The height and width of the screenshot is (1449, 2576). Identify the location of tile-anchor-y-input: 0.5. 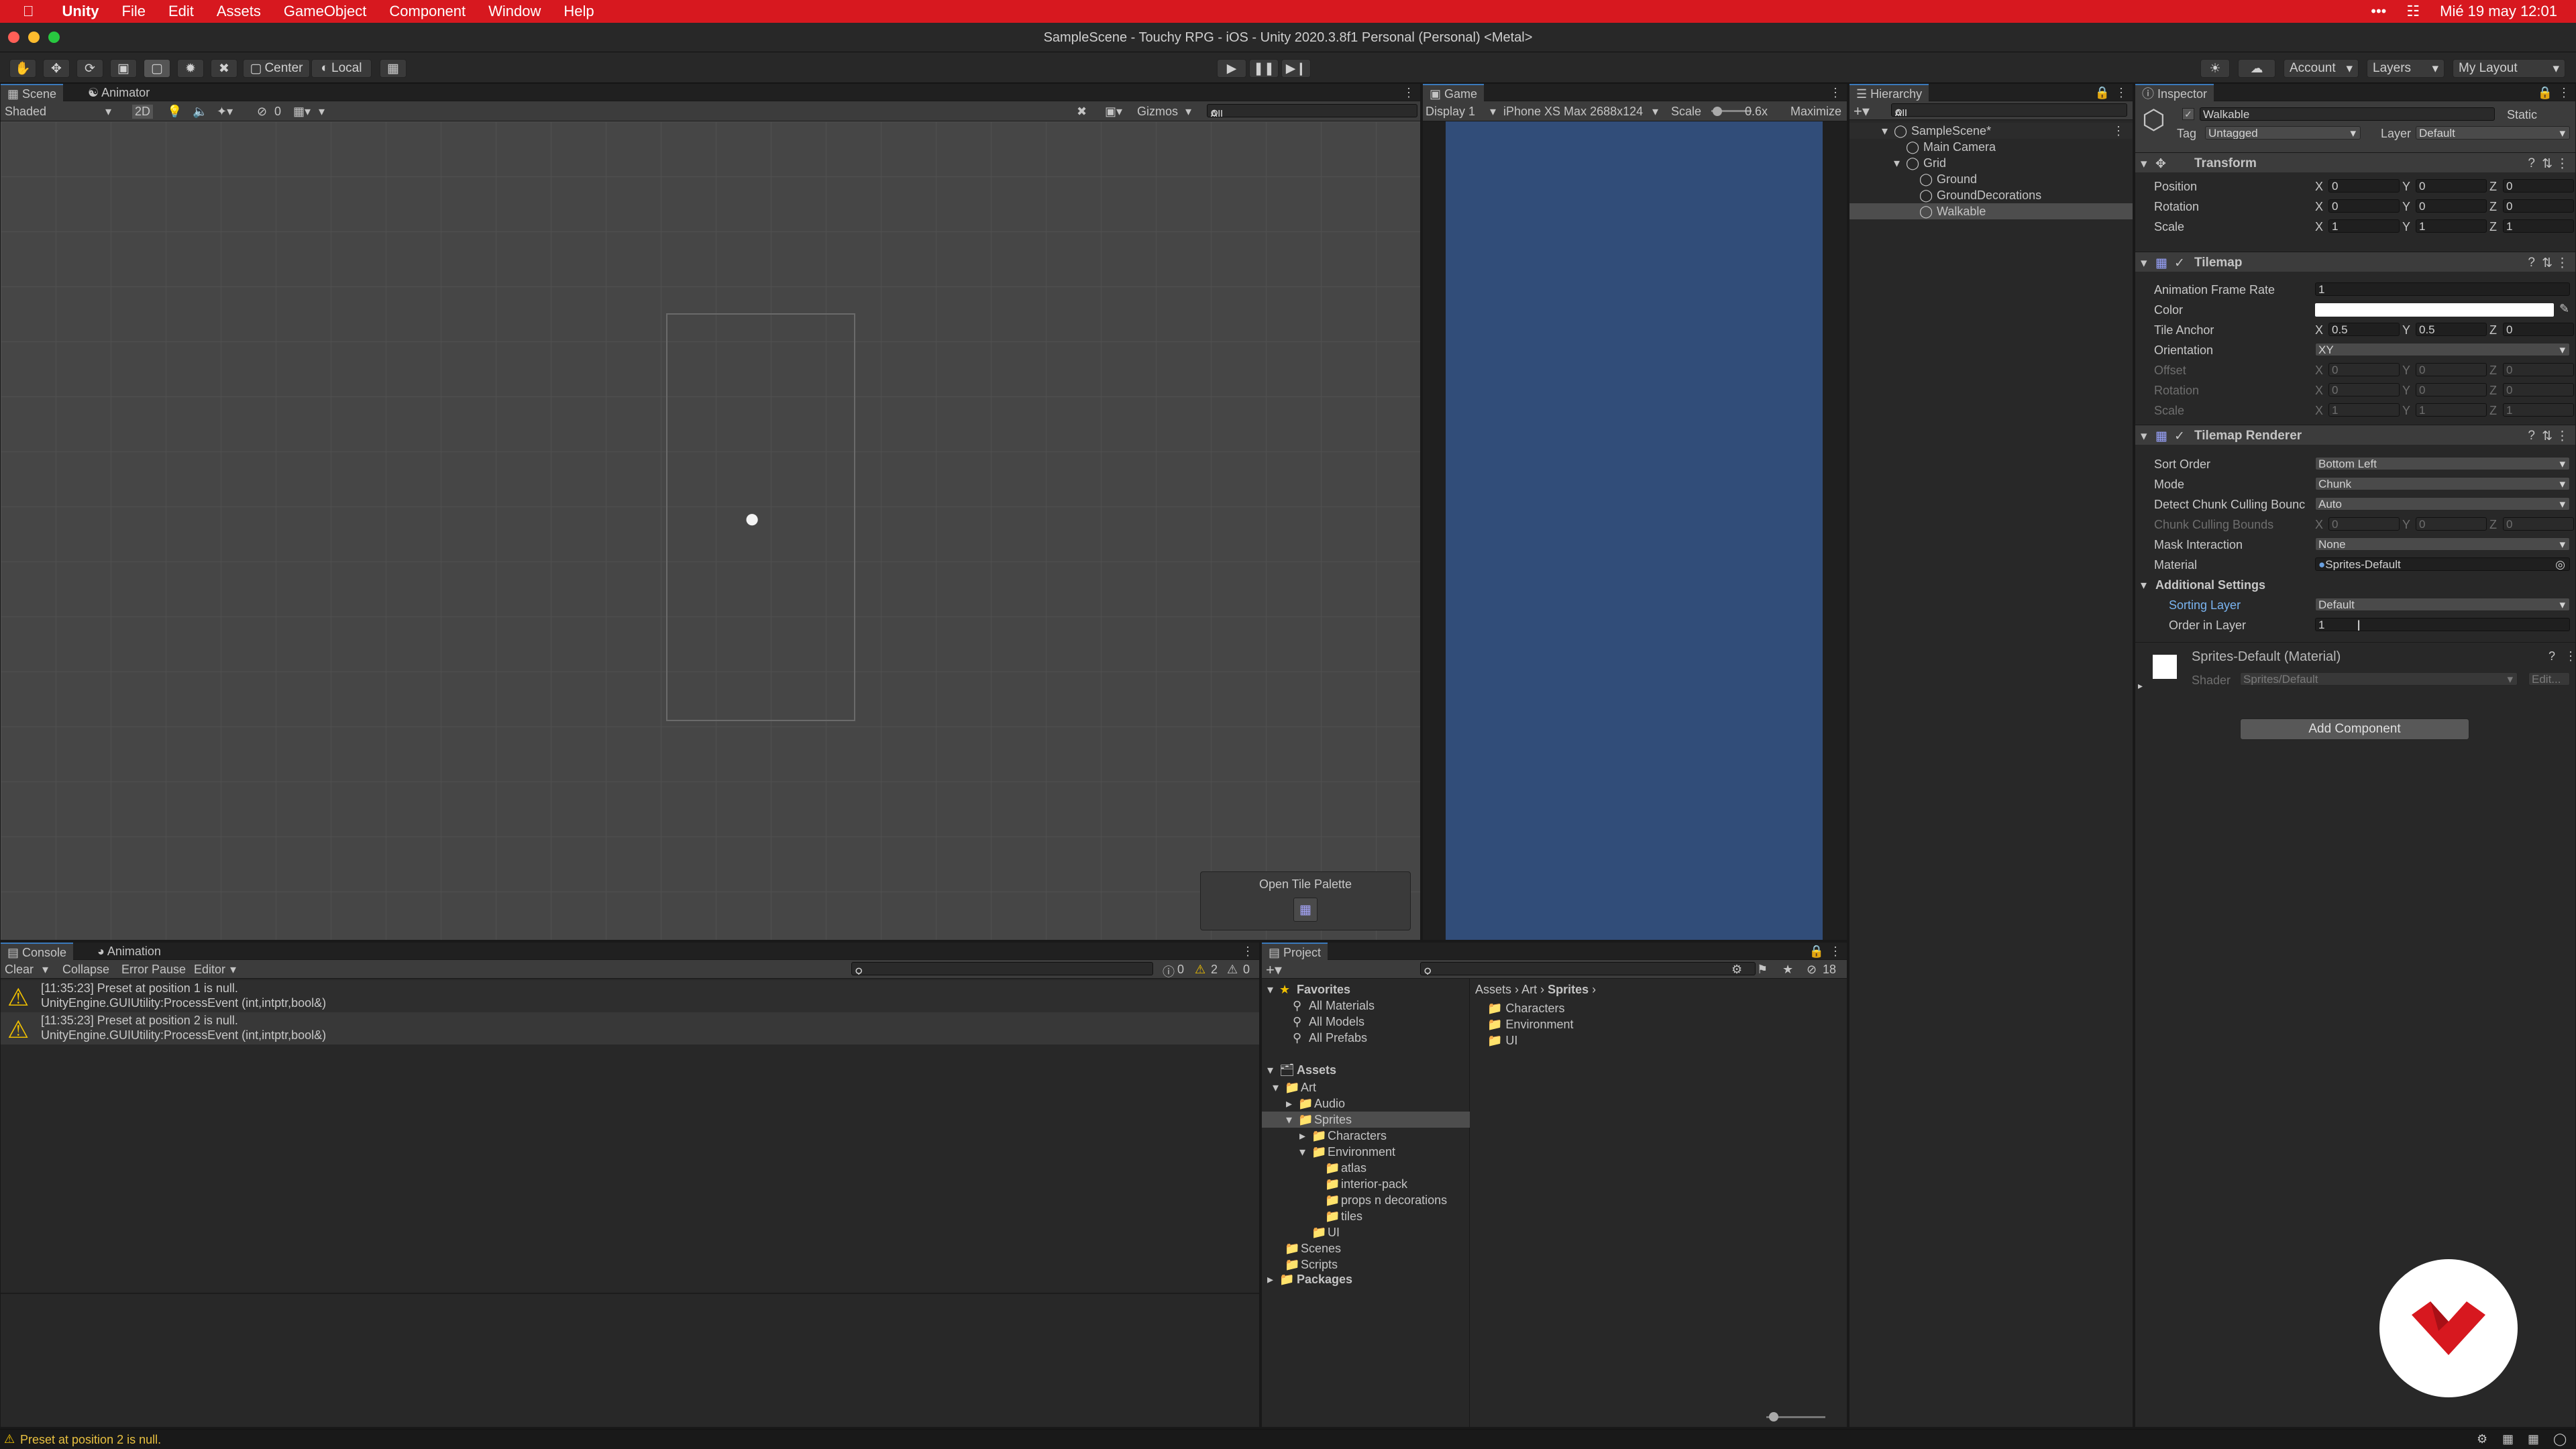
(2451, 329).